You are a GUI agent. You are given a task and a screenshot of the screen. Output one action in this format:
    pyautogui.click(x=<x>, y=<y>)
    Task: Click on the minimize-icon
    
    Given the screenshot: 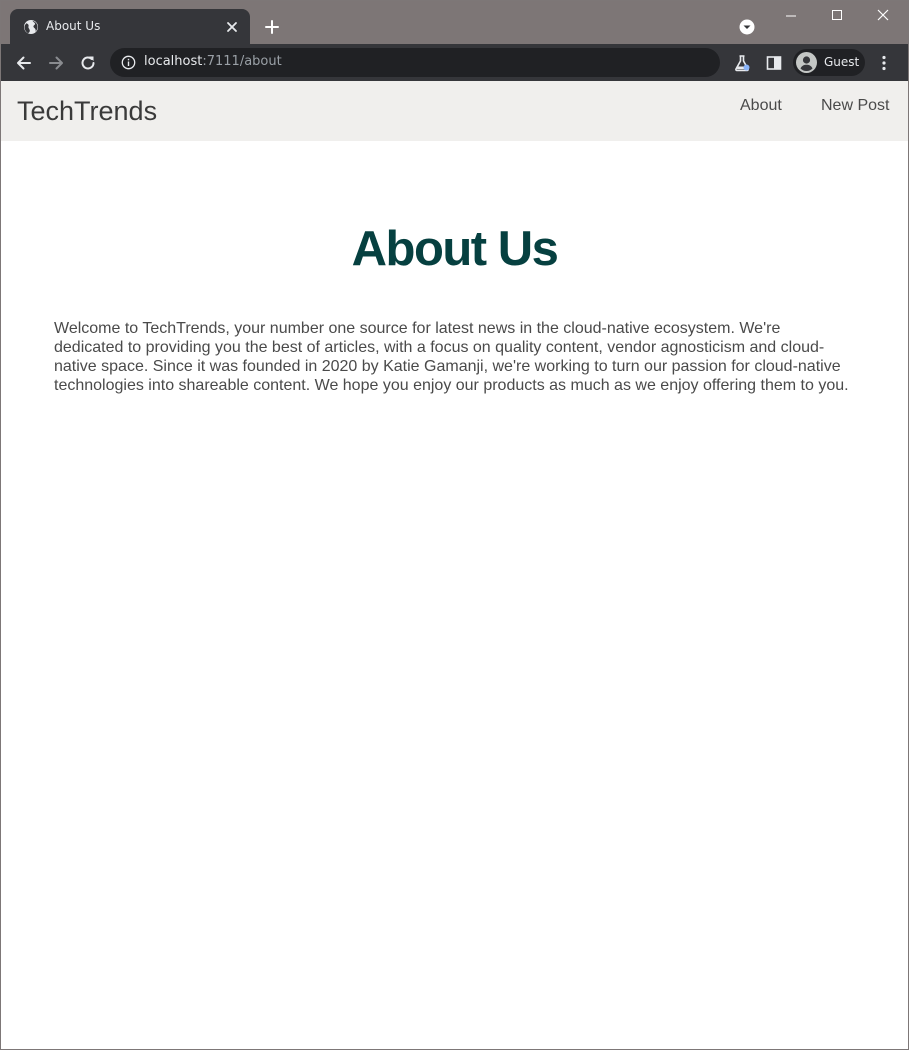 What is the action you would take?
    pyautogui.click(x=791, y=16)
    